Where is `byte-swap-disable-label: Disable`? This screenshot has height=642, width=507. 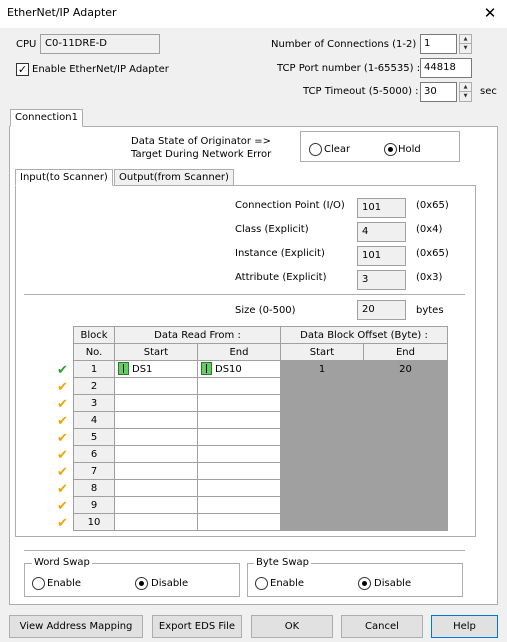 byte-swap-disable-label: Disable is located at coordinates (393, 583).